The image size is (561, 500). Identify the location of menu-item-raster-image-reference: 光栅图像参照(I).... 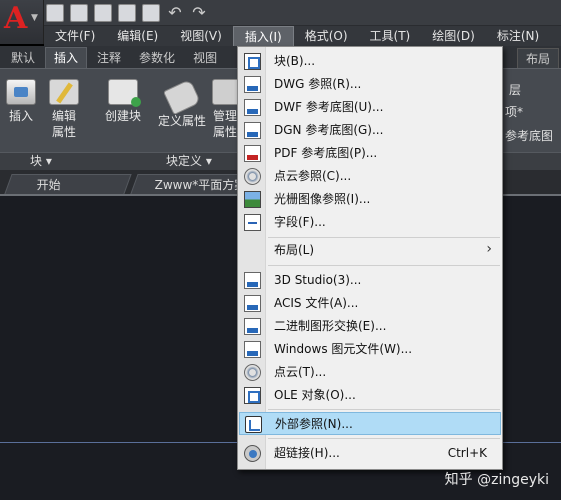
(370, 199).